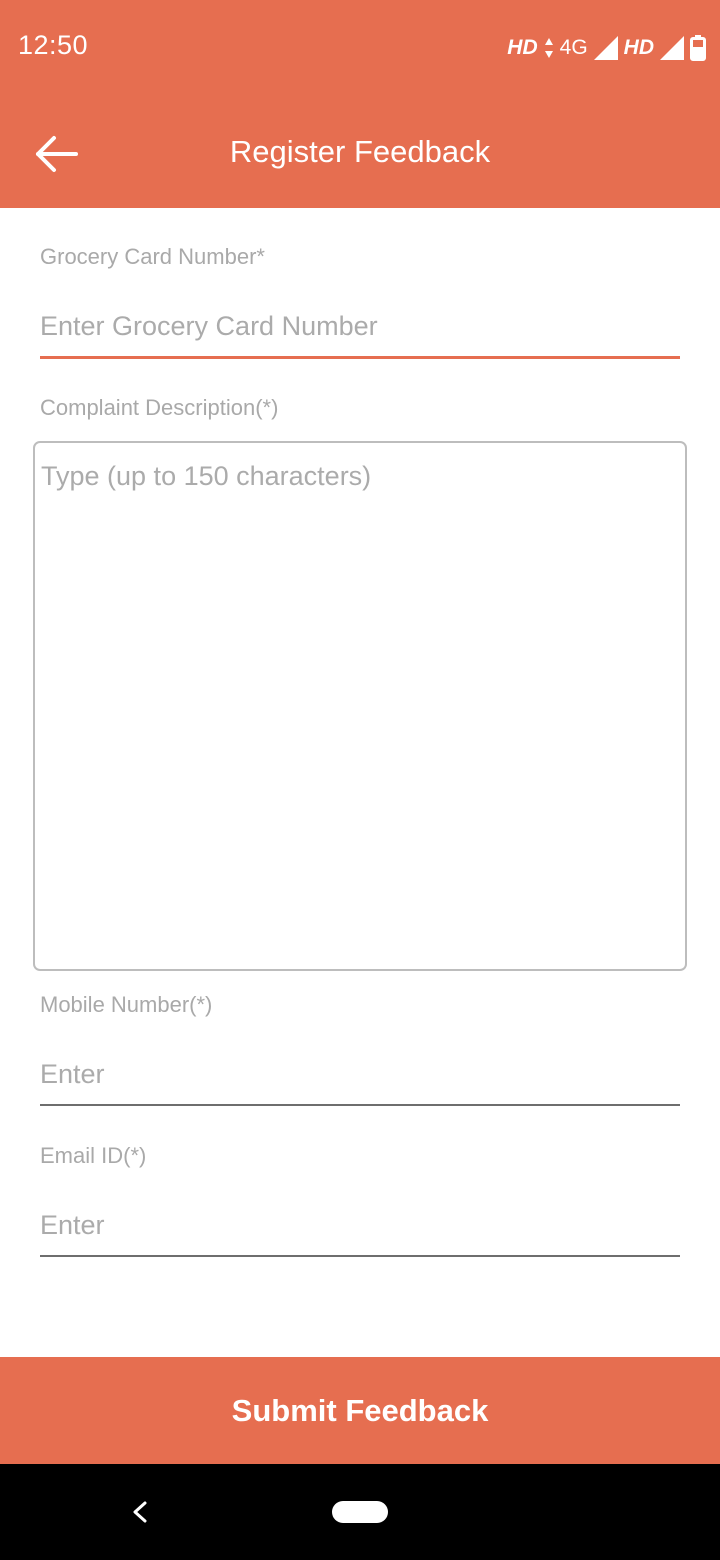  I want to click on signal-icon-secondary, so click(672, 48).